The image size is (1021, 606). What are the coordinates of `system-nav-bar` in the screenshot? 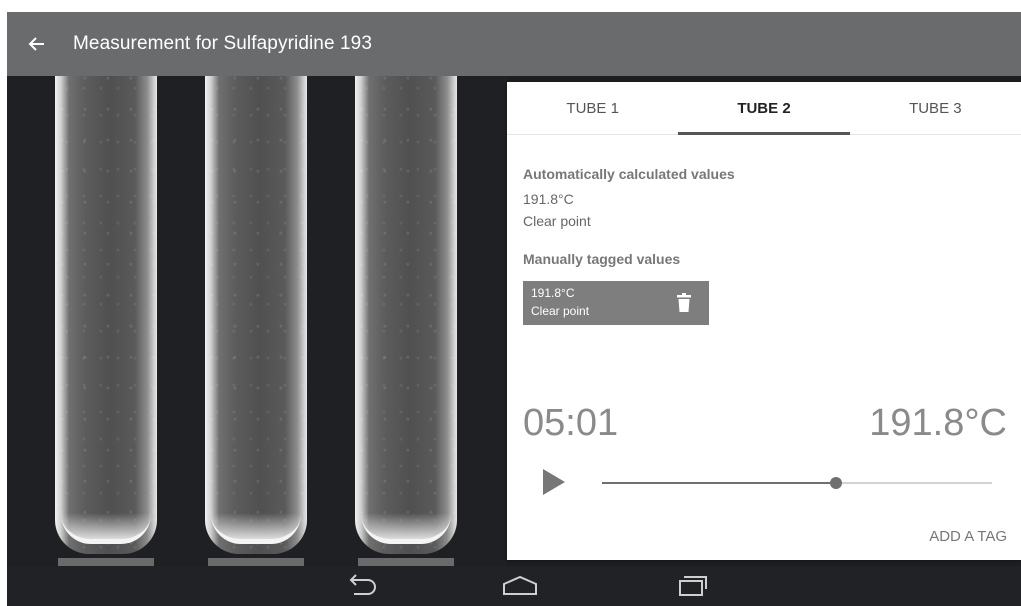 It's located at (514, 586).